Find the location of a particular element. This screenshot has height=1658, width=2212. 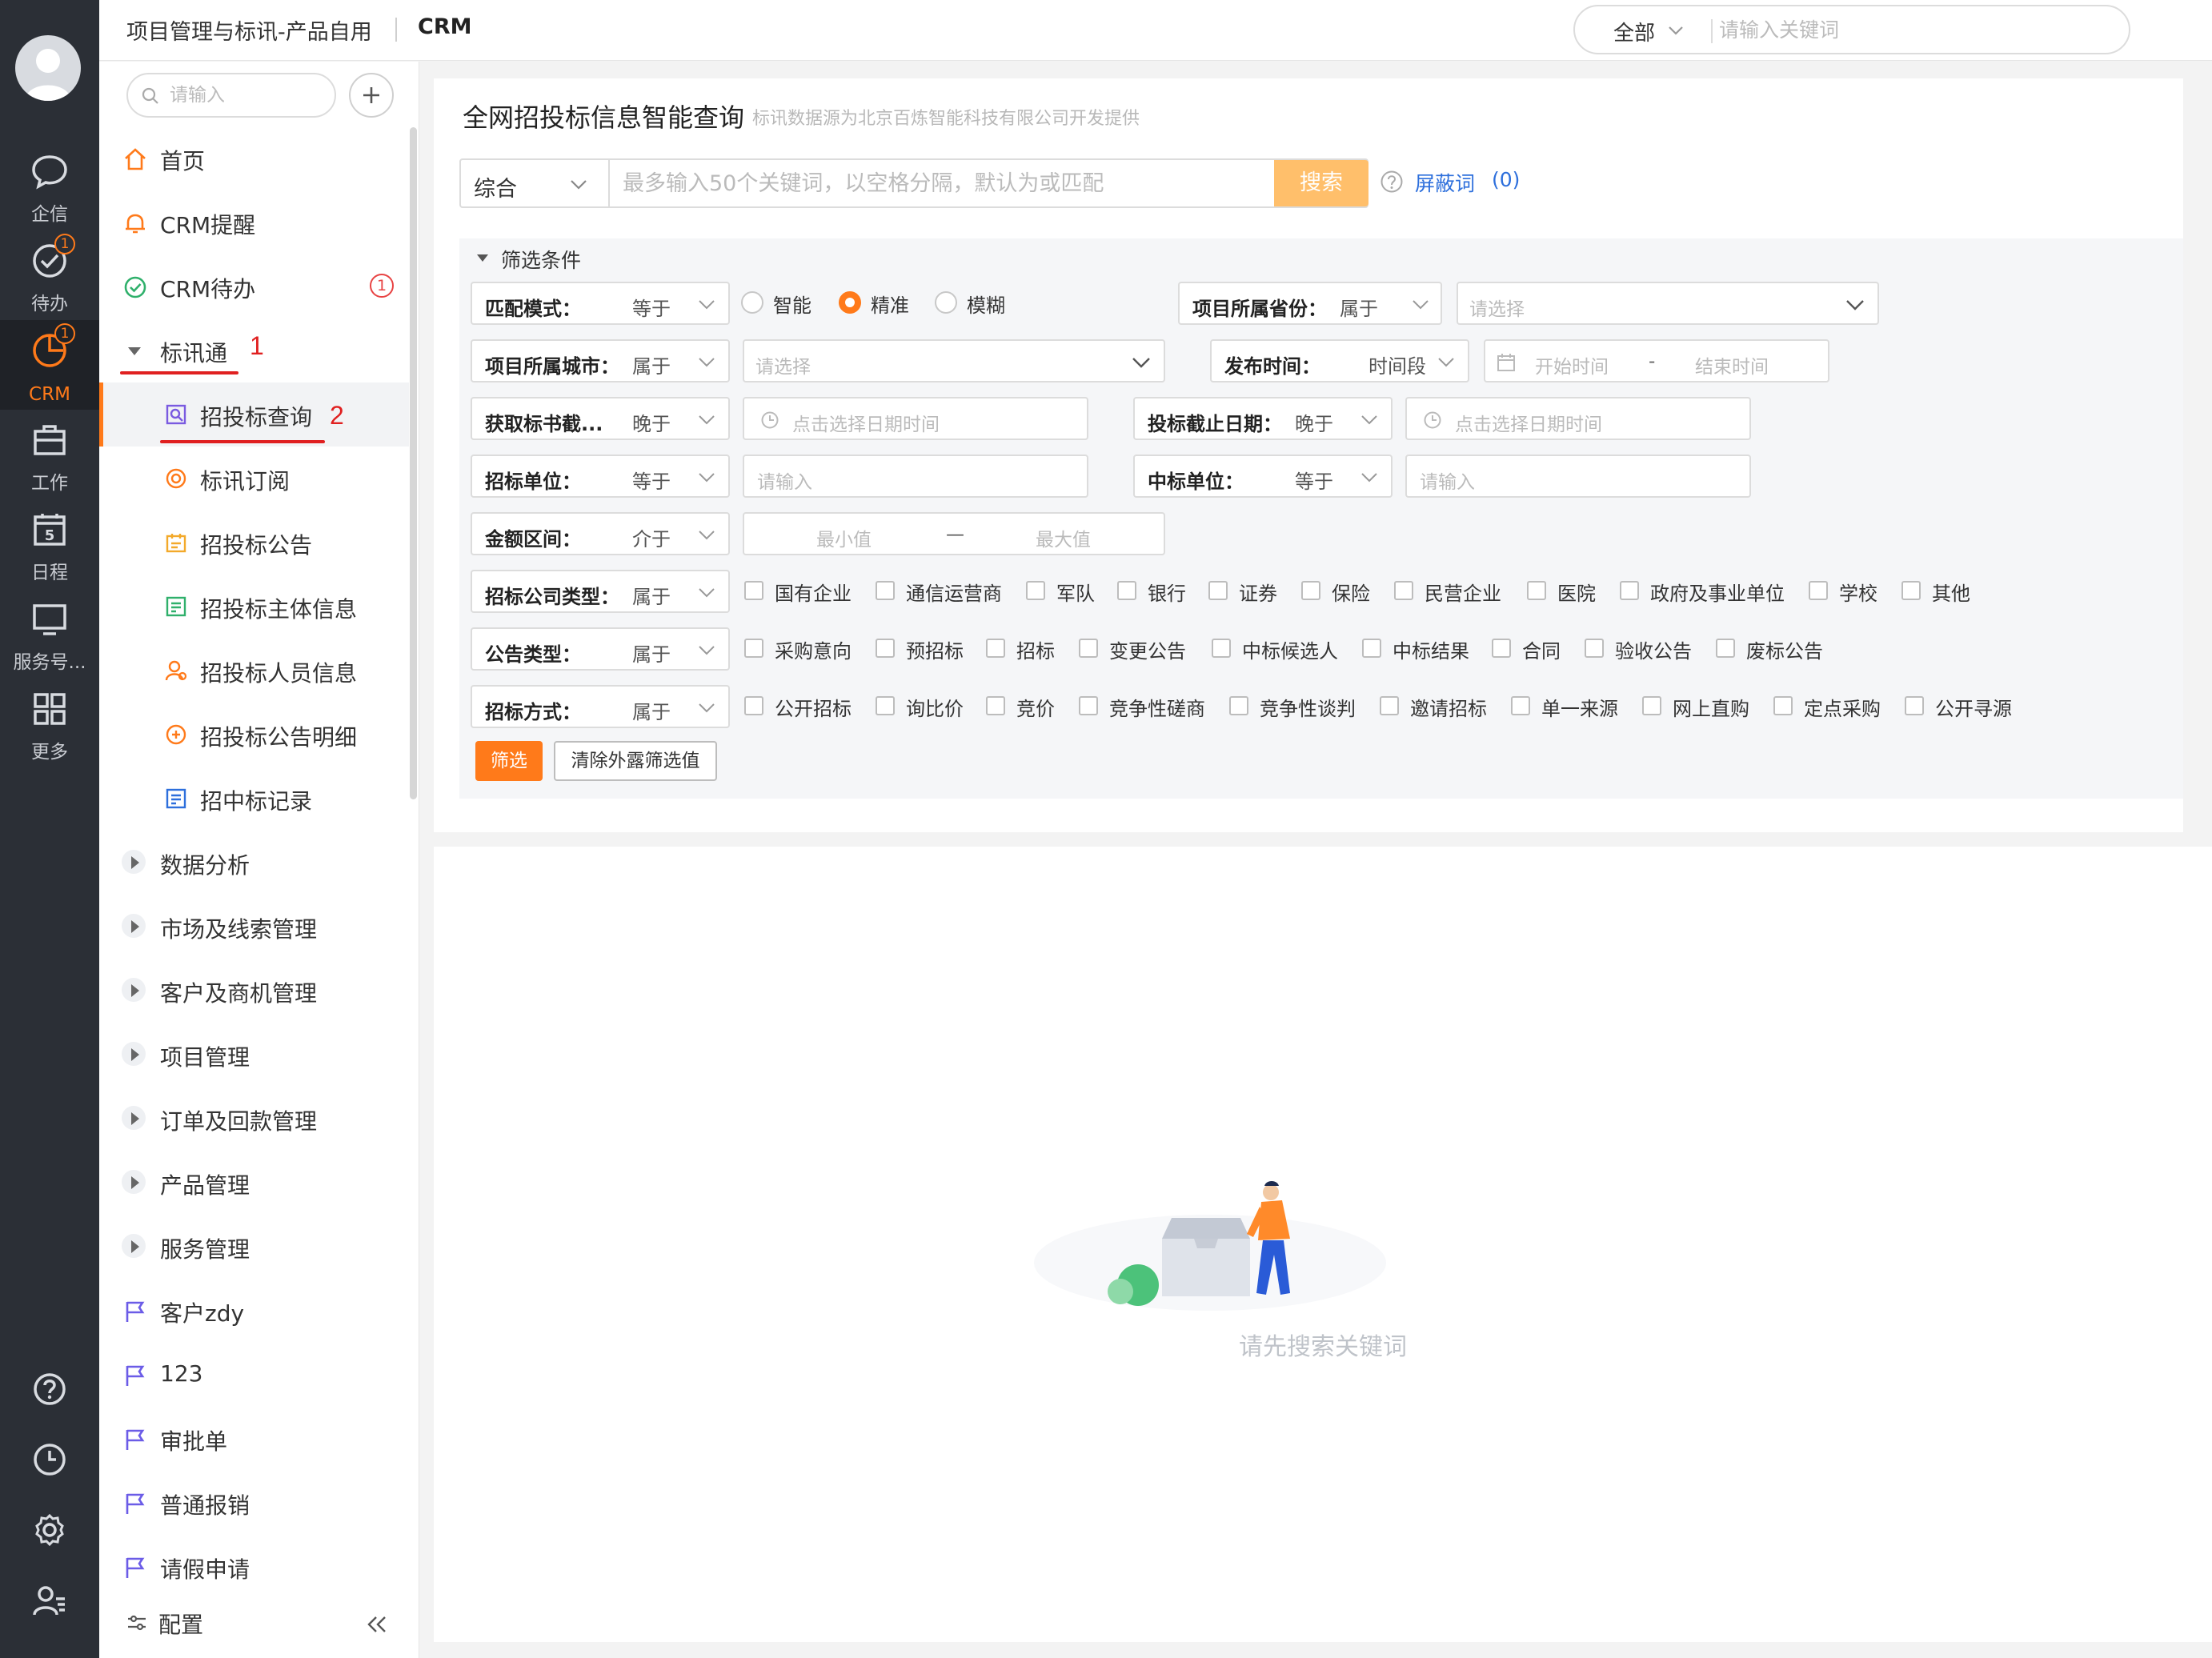

rail-item-more: 更多 is located at coordinates (49, 723).